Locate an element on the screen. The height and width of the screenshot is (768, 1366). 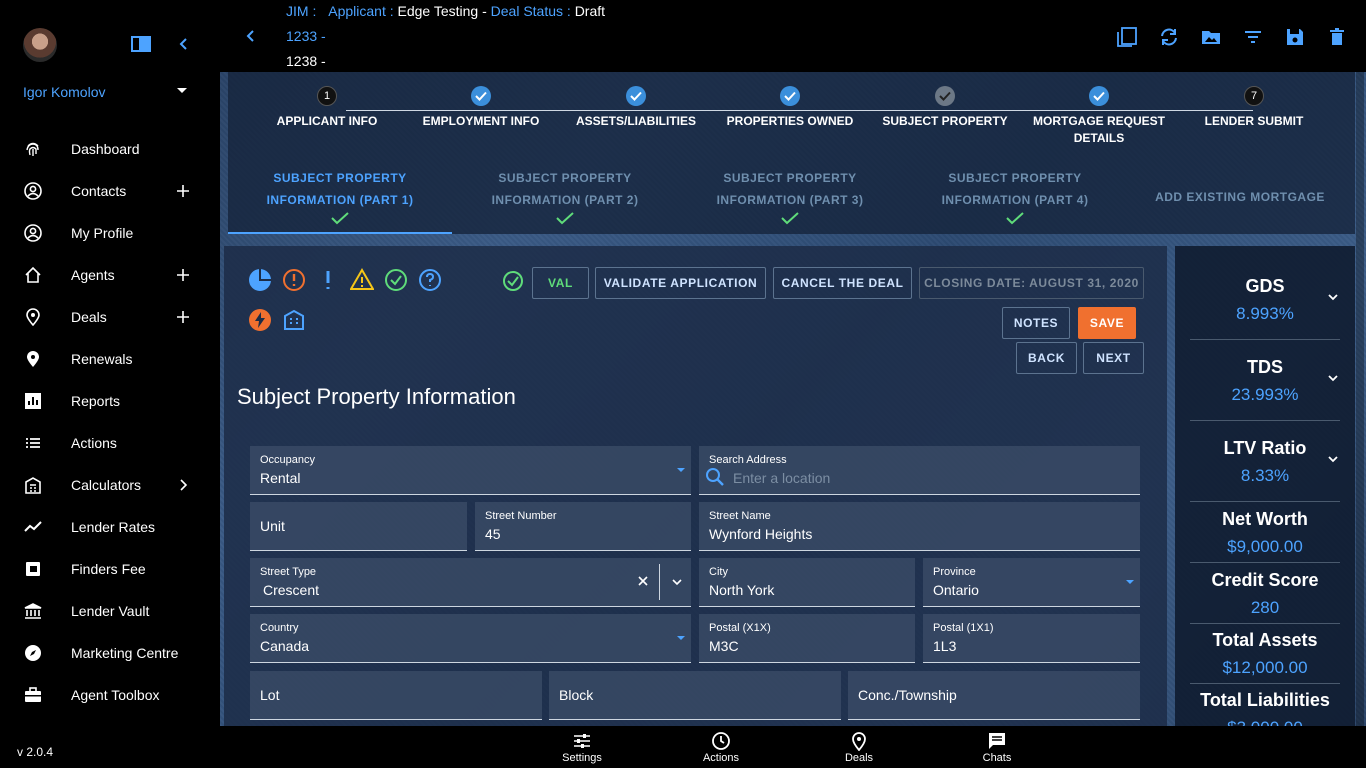
close-icon is located at coordinates (643, 581).